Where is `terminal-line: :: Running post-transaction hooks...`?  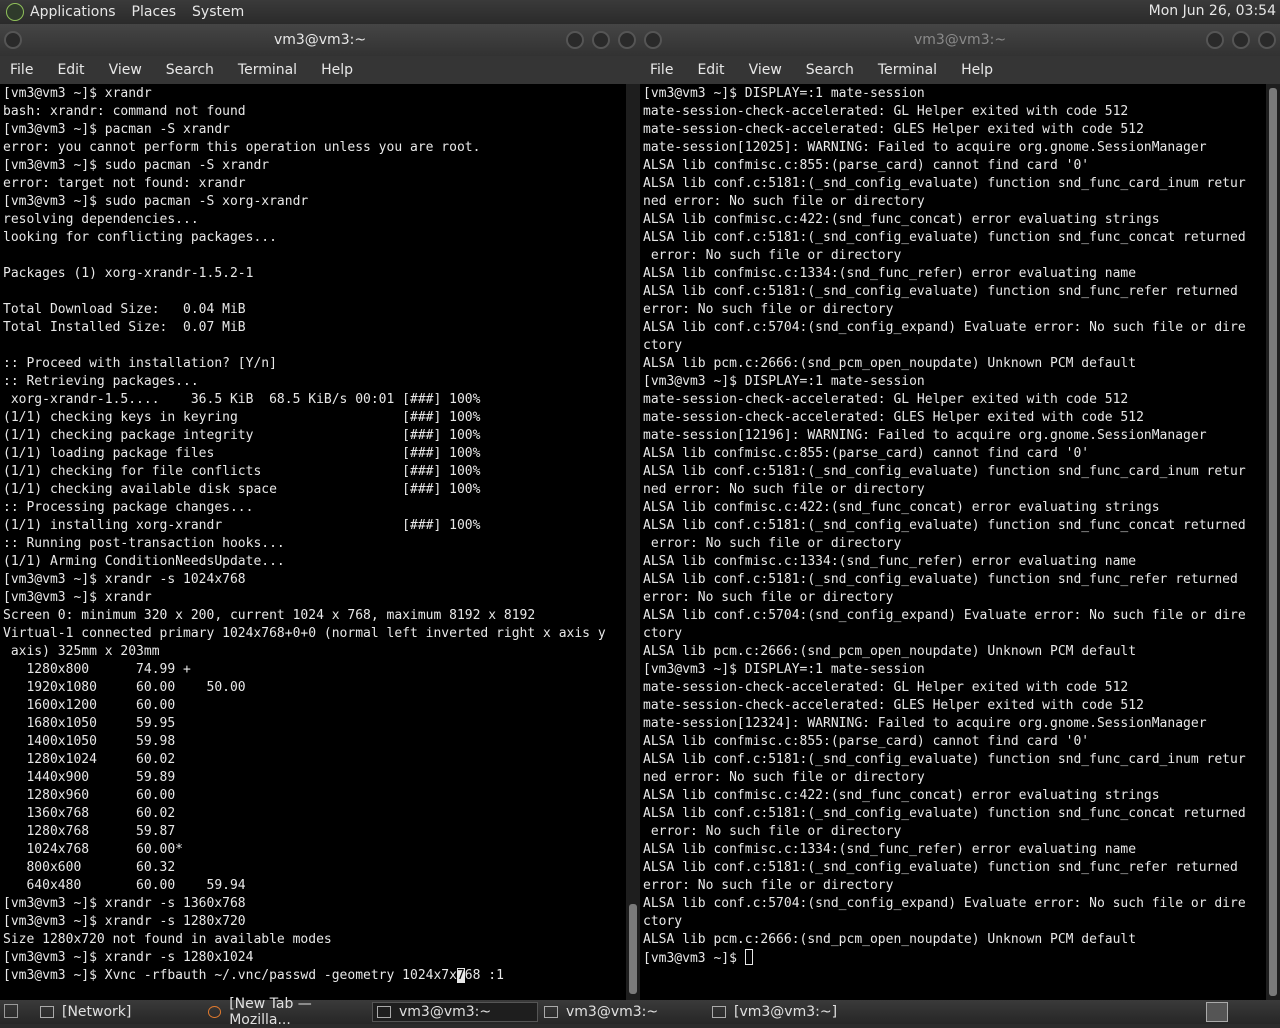
terminal-line: :: Running post-transaction hooks... is located at coordinates (144, 543).